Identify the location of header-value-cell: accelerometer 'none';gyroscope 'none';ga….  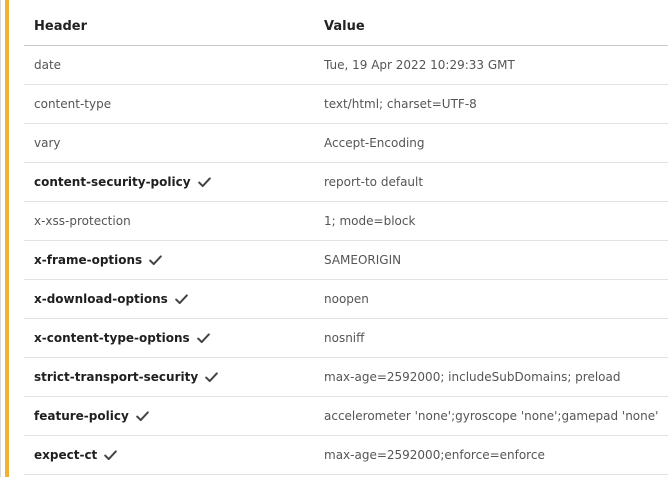
(491, 416).